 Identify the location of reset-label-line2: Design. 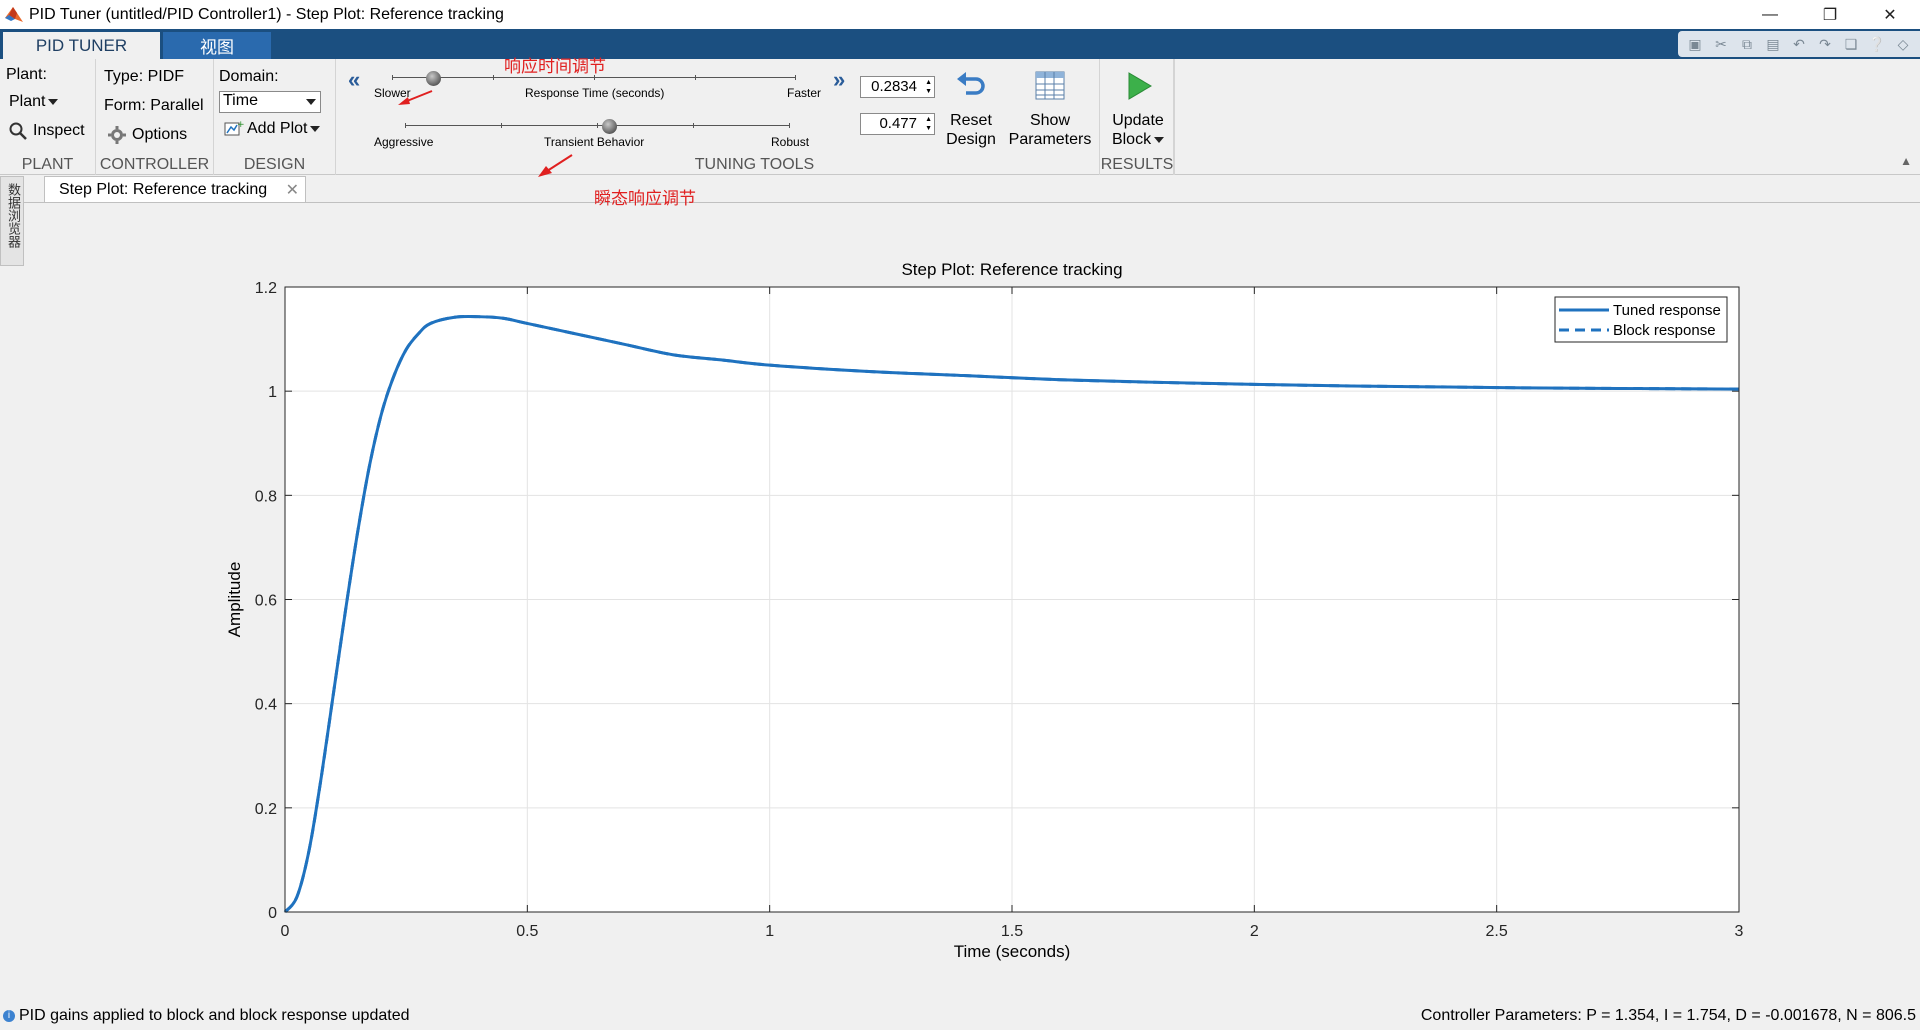
(971, 139).